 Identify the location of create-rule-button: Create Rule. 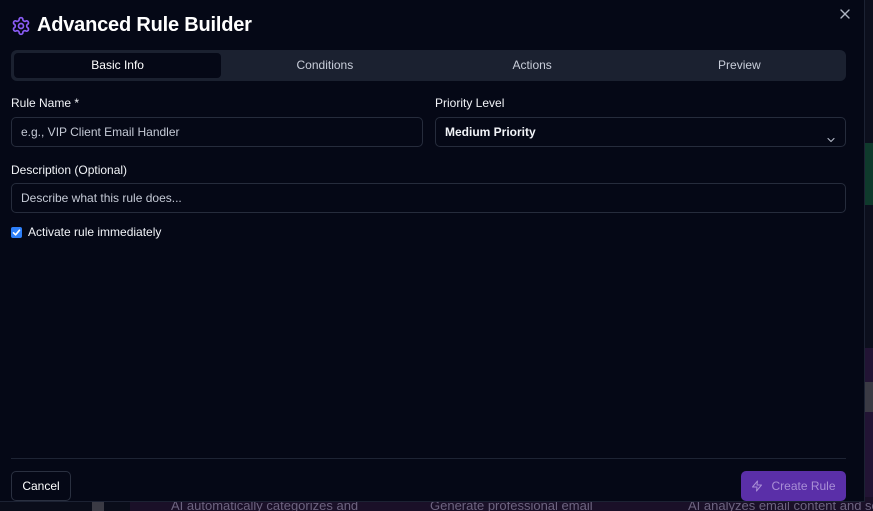
(793, 486).